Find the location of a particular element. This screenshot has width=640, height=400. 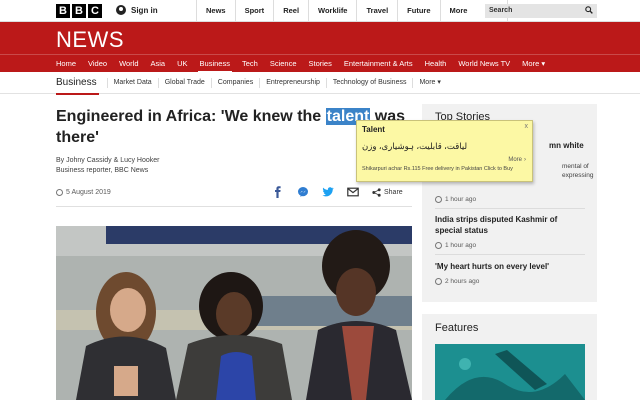

bbc-logo: B B C is located at coordinates (79, 11).